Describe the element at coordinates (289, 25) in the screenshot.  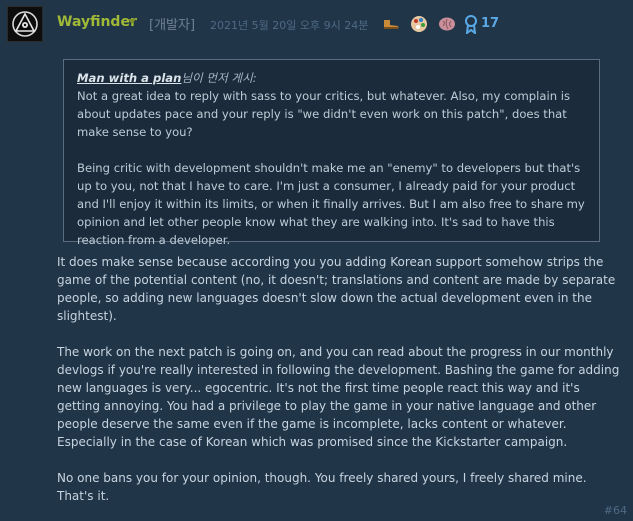
I see `post-timestamp: 2021년 5월 20일 오후 9시 24분` at that location.